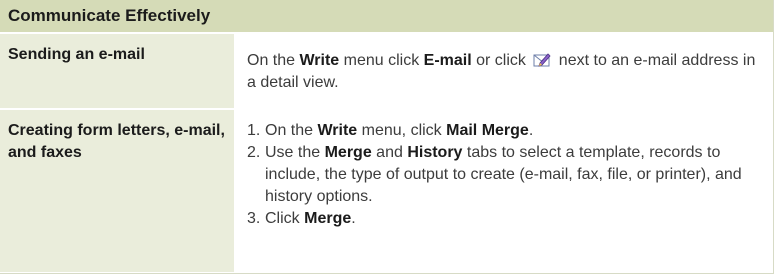 Image resolution: width=774 pixels, height=274 pixels. What do you see at coordinates (348, 152) in the screenshot?
I see `tab-name-merge: Merge` at bounding box center [348, 152].